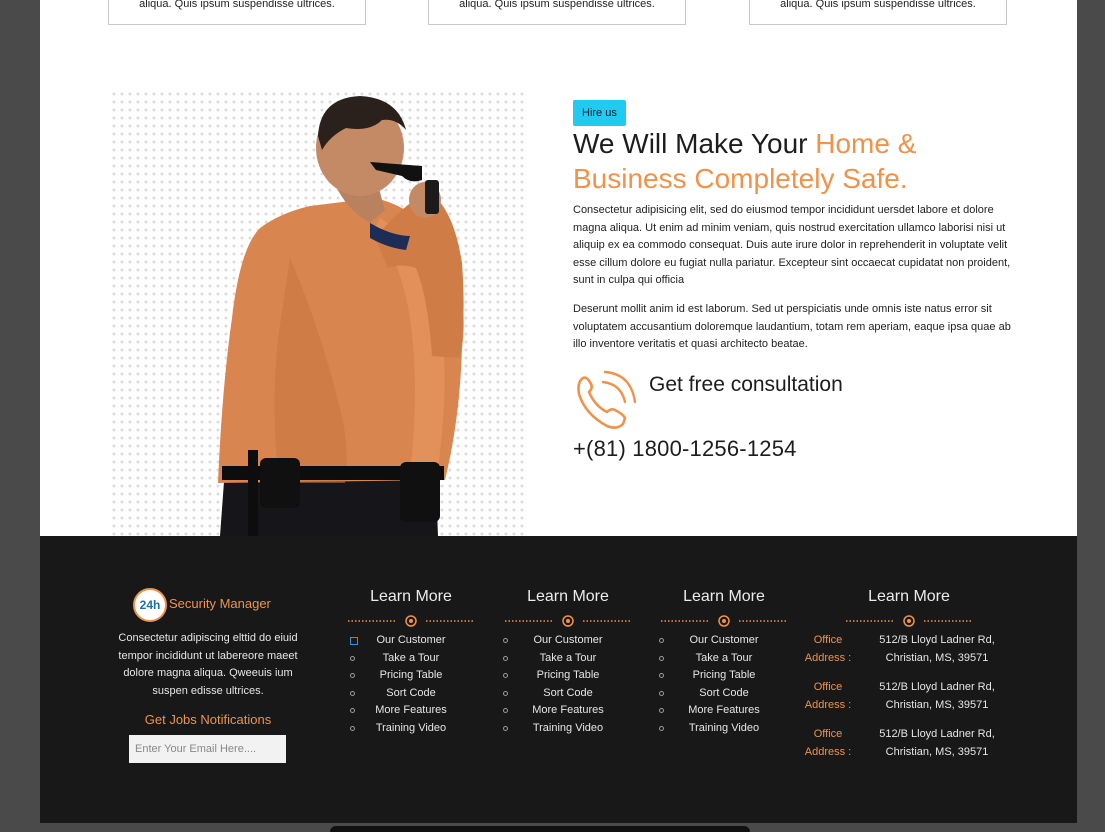 The height and width of the screenshot is (832, 1105). What do you see at coordinates (341, 316) in the screenshot?
I see `security-guard-image` at bounding box center [341, 316].